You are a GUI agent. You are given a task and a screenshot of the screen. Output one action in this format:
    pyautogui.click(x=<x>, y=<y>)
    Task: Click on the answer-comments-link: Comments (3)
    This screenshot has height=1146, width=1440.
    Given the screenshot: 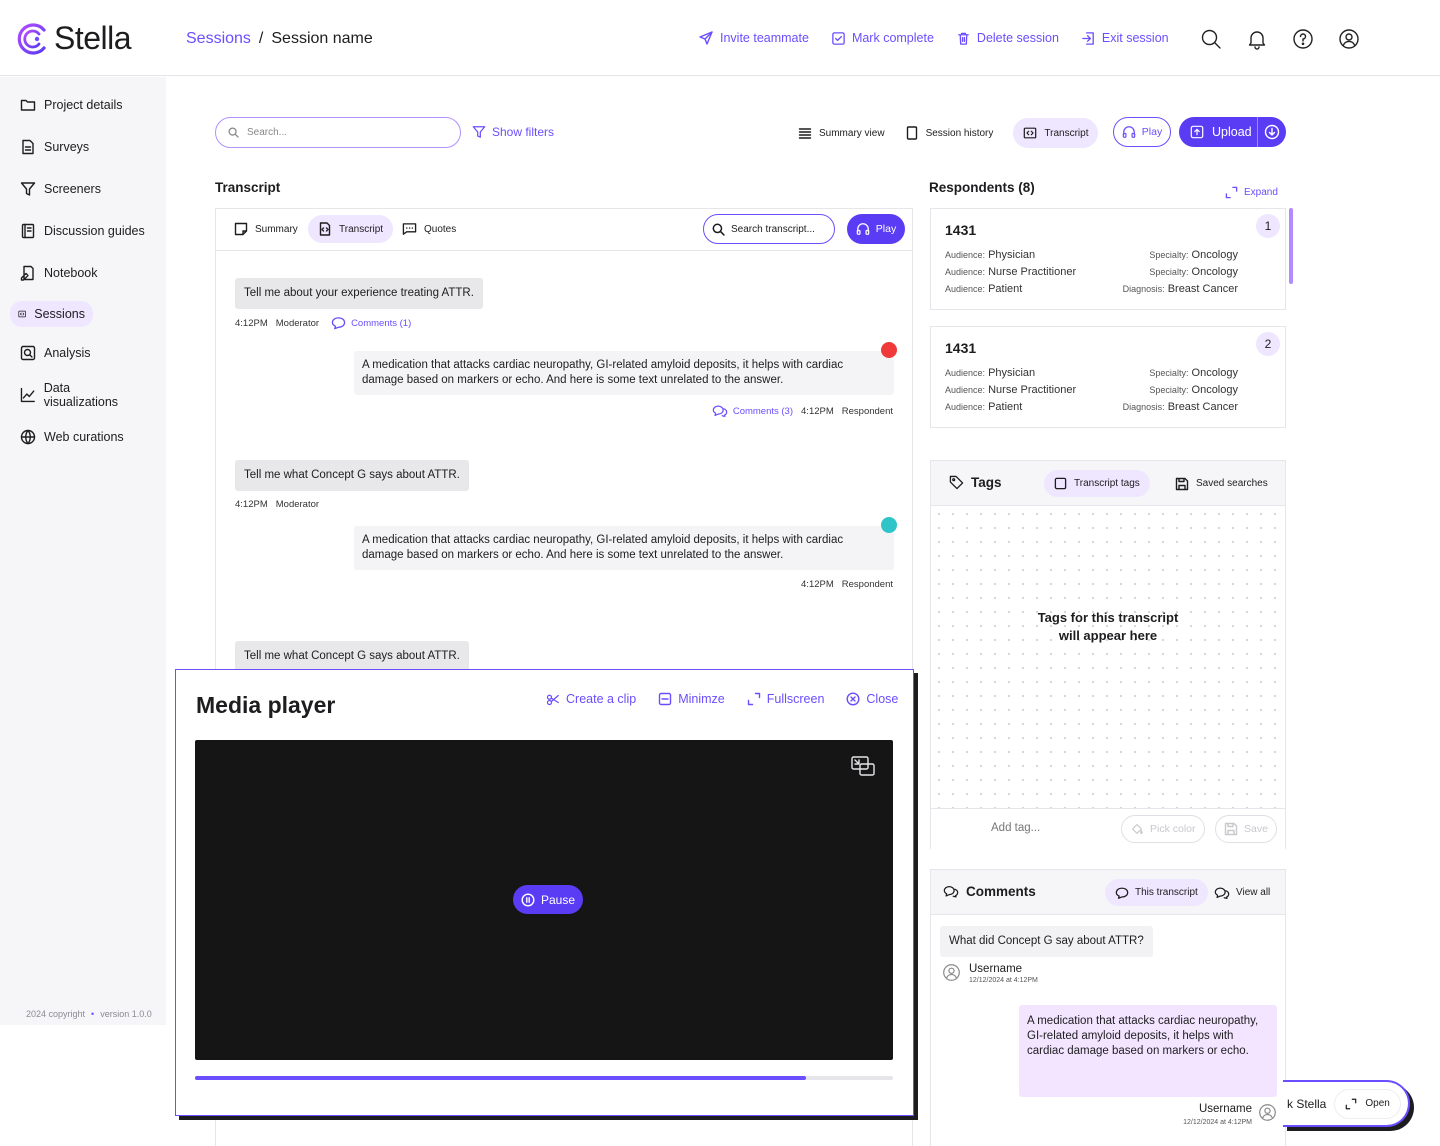 What is the action you would take?
    pyautogui.click(x=752, y=411)
    